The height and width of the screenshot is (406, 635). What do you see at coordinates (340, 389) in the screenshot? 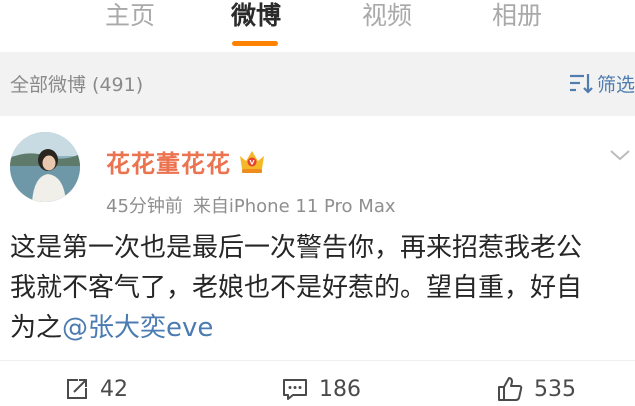
I see `comment-count: 186` at bounding box center [340, 389].